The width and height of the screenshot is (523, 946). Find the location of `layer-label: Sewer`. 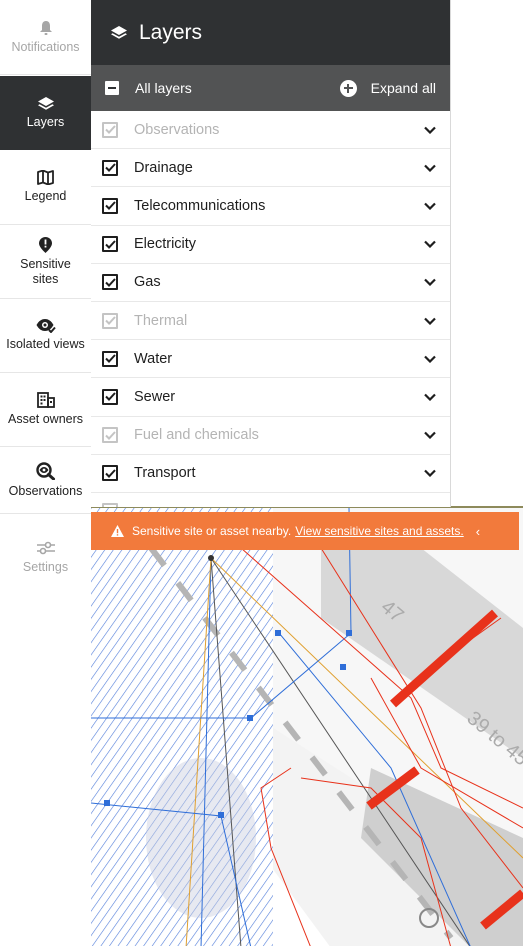

layer-label: Sewer is located at coordinates (155, 396).